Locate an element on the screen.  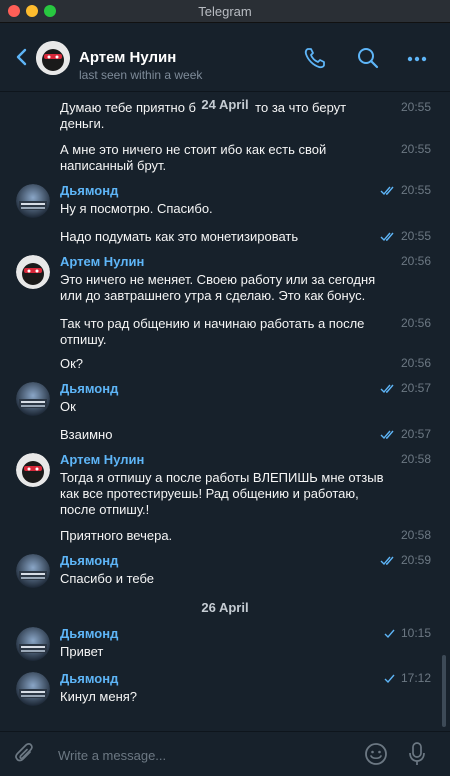
contact-avatar is located at coordinates (53, 58).